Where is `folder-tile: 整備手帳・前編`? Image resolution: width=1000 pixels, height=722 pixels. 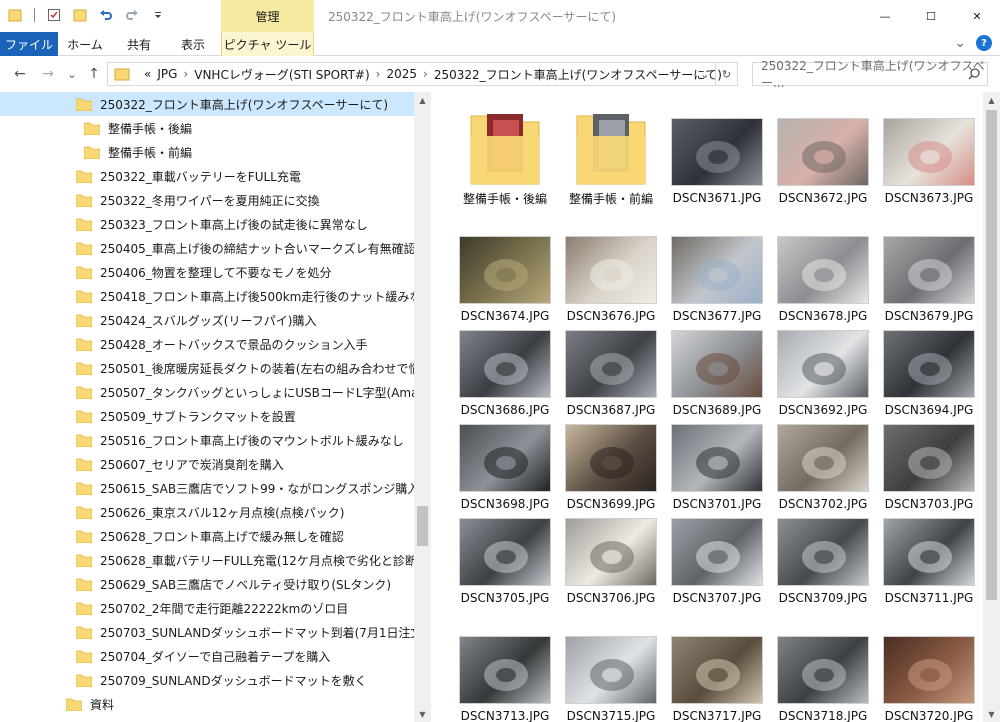 folder-tile: 整備手帳・前編 is located at coordinates (611, 171).